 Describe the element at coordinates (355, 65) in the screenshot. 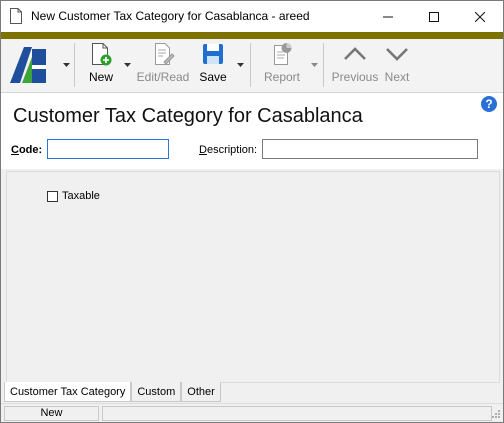

I see `previous-button: Previous` at that location.